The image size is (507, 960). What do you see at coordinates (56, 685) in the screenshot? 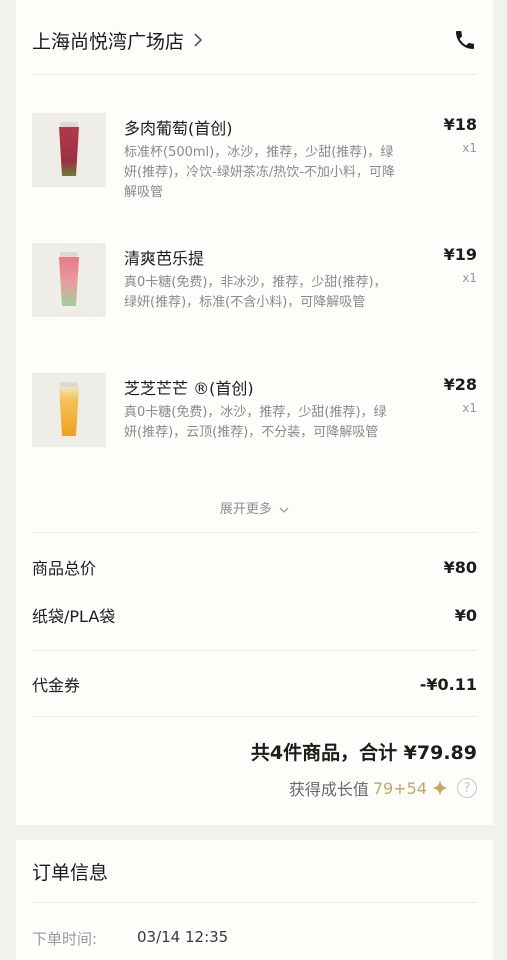
I see `coupon-label: 代金券` at bounding box center [56, 685].